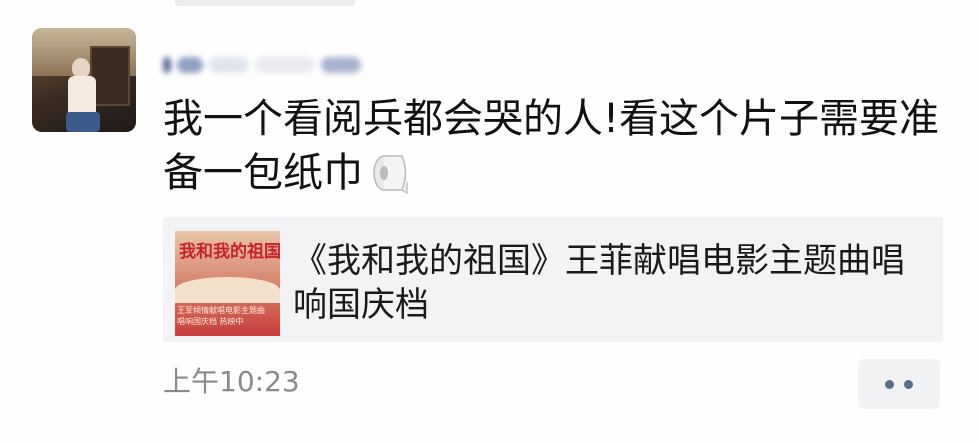 Image resolution: width=979 pixels, height=444 pixels. I want to click on avatar, so click(84, 80).